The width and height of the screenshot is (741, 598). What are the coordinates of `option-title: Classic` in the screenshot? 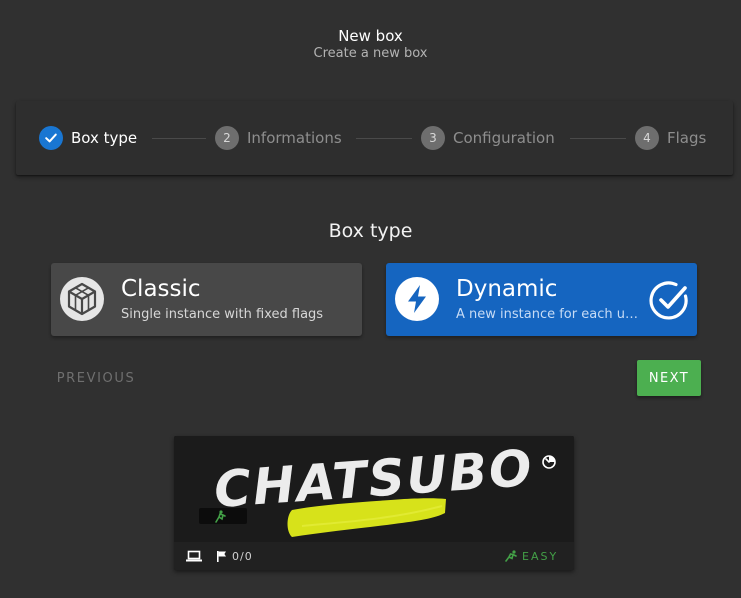 It's located at (161, 289).